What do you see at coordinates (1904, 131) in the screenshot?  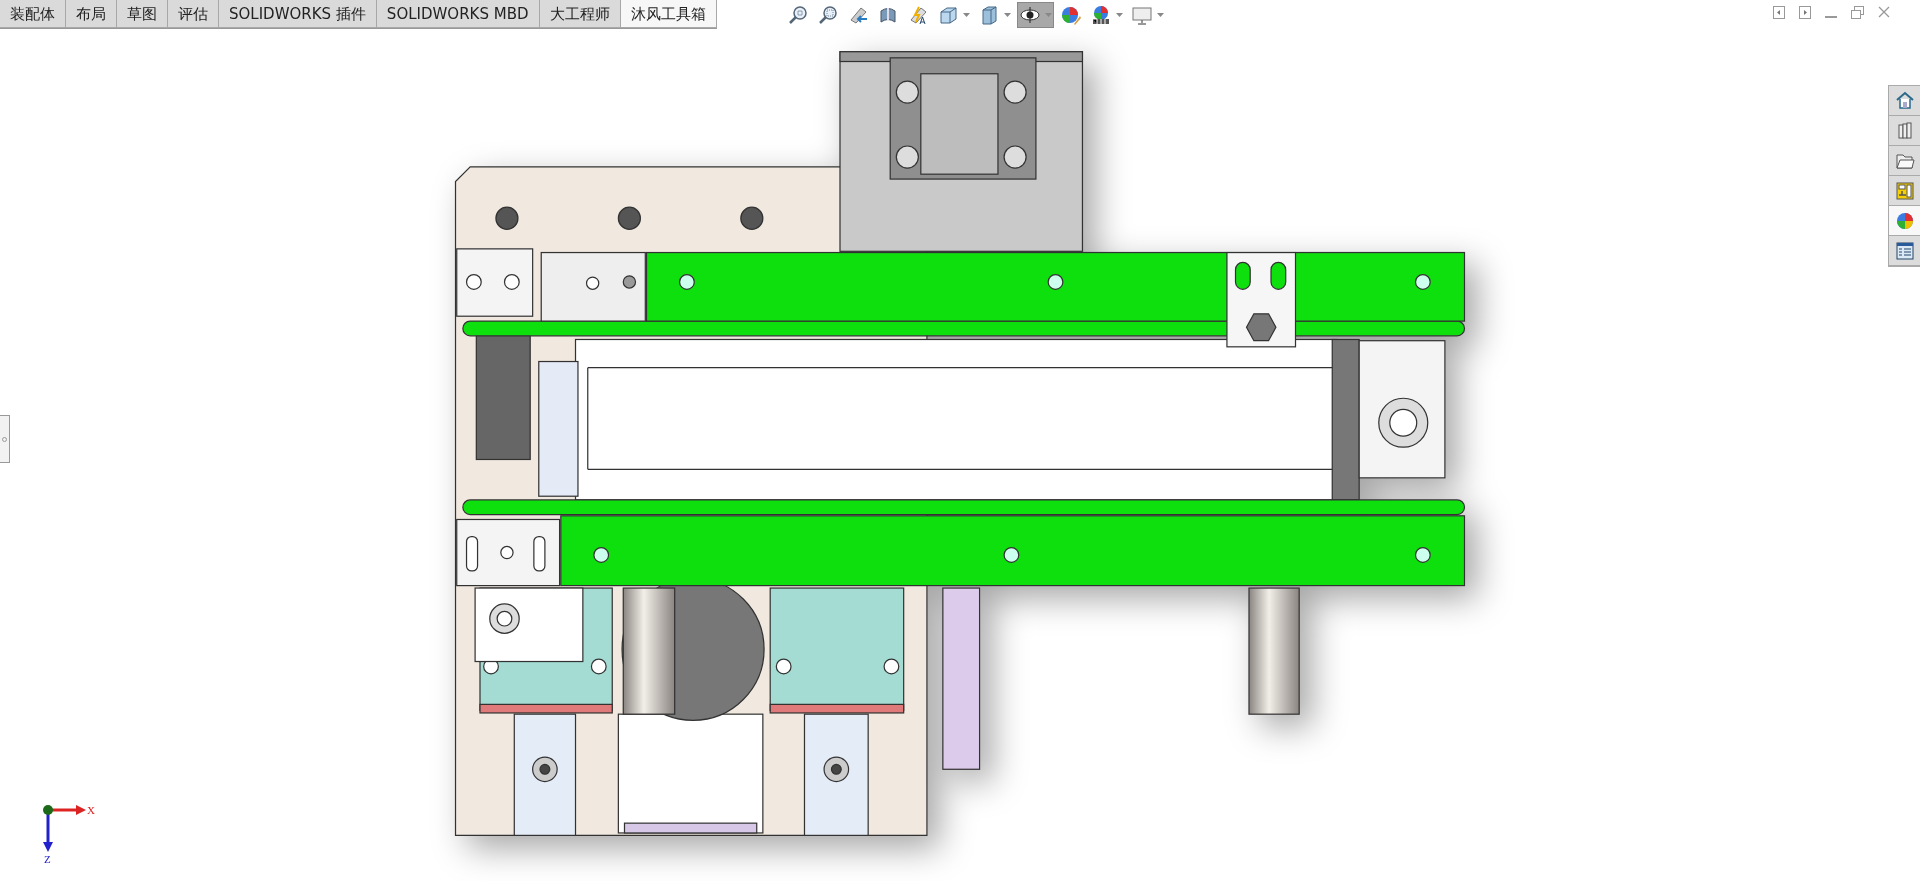 I see `books-tab` at bounding box center [1904, 131].